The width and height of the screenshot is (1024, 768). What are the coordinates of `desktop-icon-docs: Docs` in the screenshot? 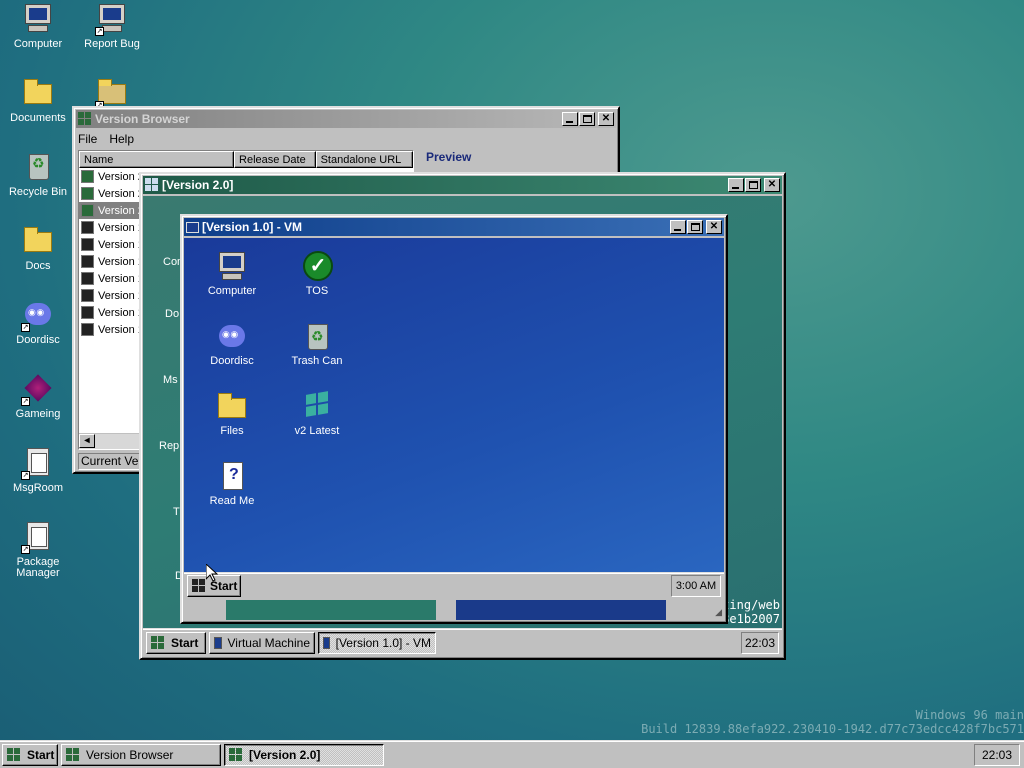 It's located at (38, 248).